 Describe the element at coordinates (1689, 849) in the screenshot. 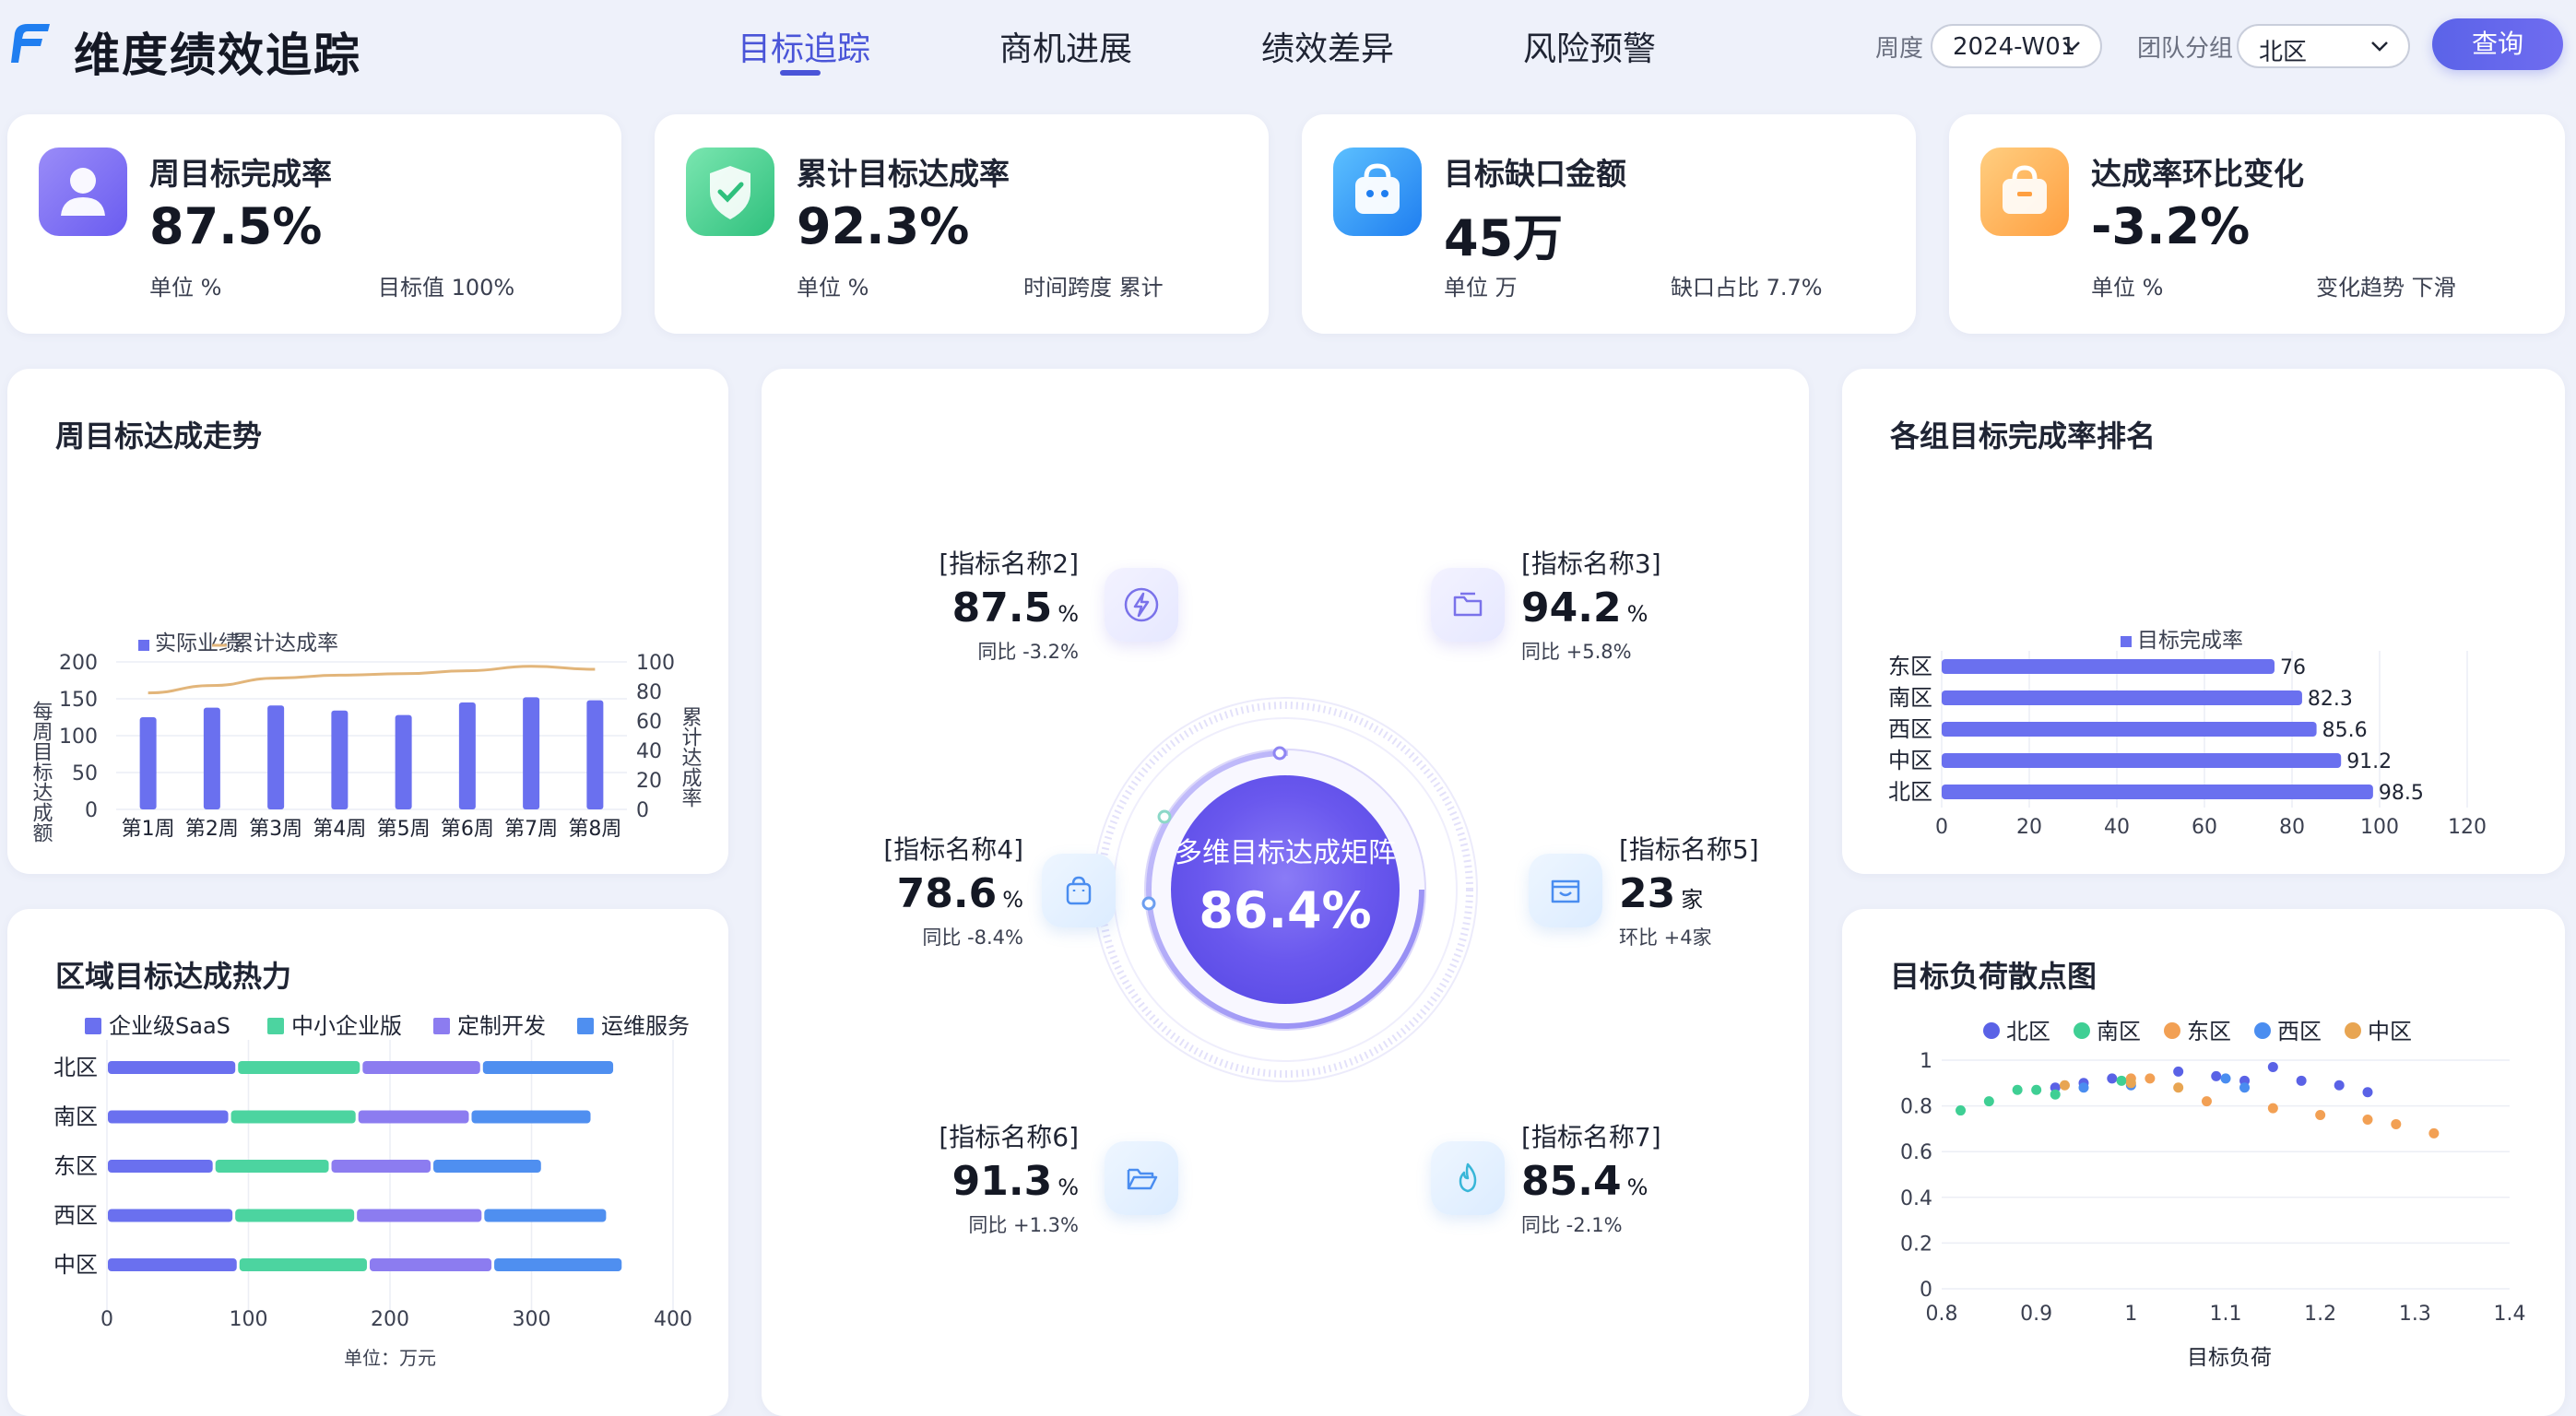

I see `metric-name: [指标名称5]` at that location.